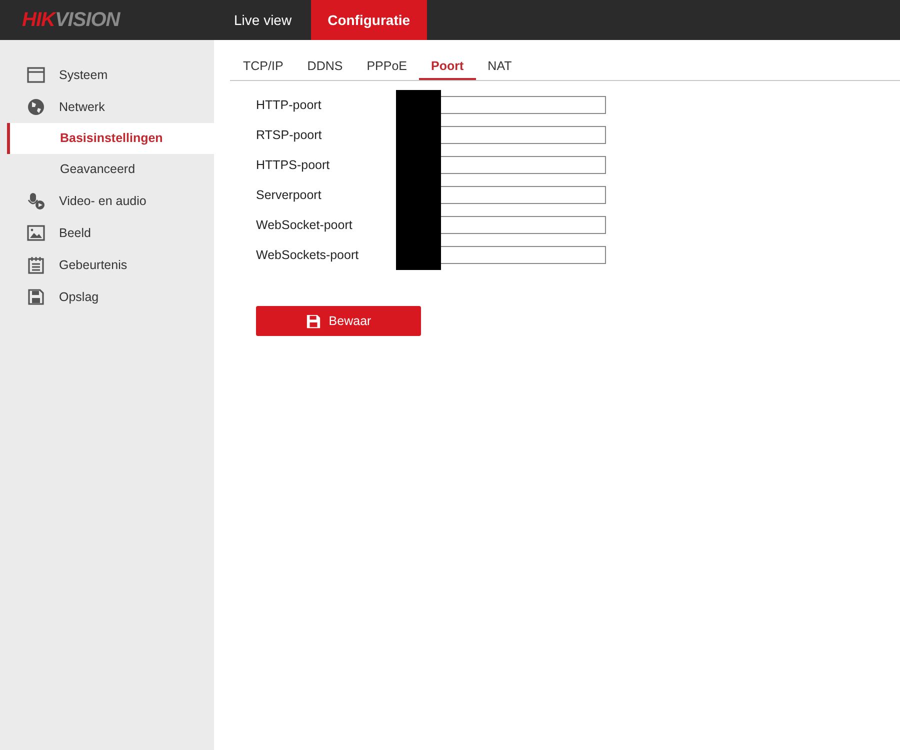 This screenshot has width=900, height=750. I want to click on sidebar-item: Beeld, so click(107, 233).